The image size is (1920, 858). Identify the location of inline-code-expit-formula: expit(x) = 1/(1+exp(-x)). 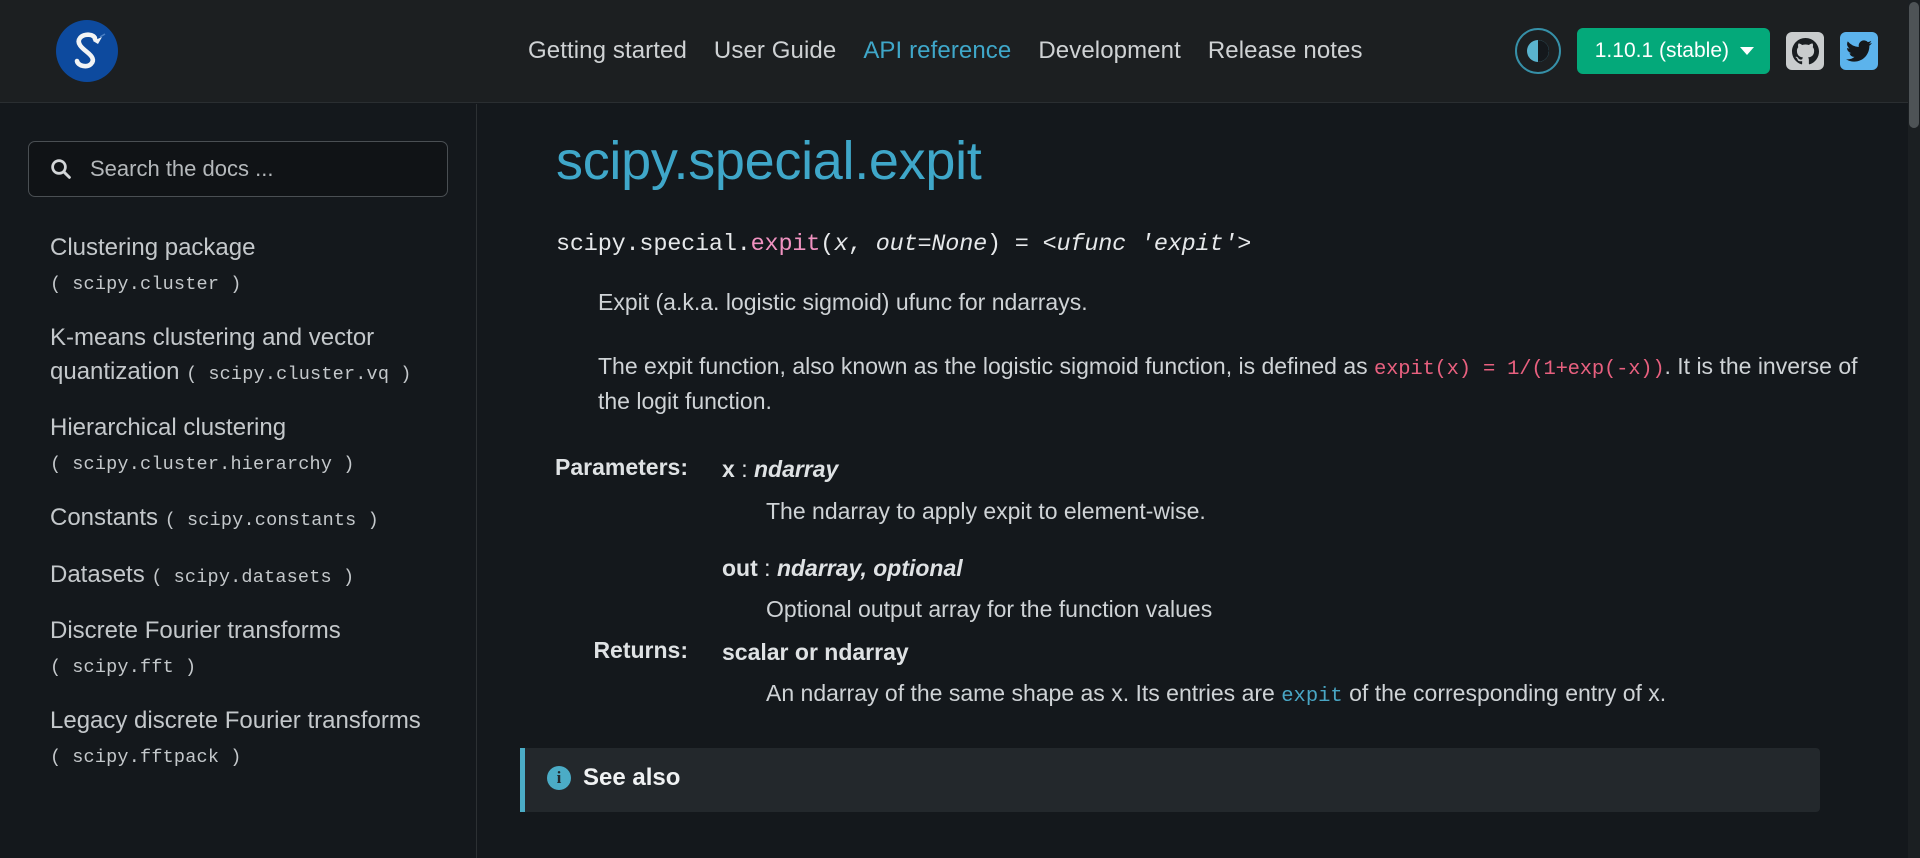
(1519, 369).